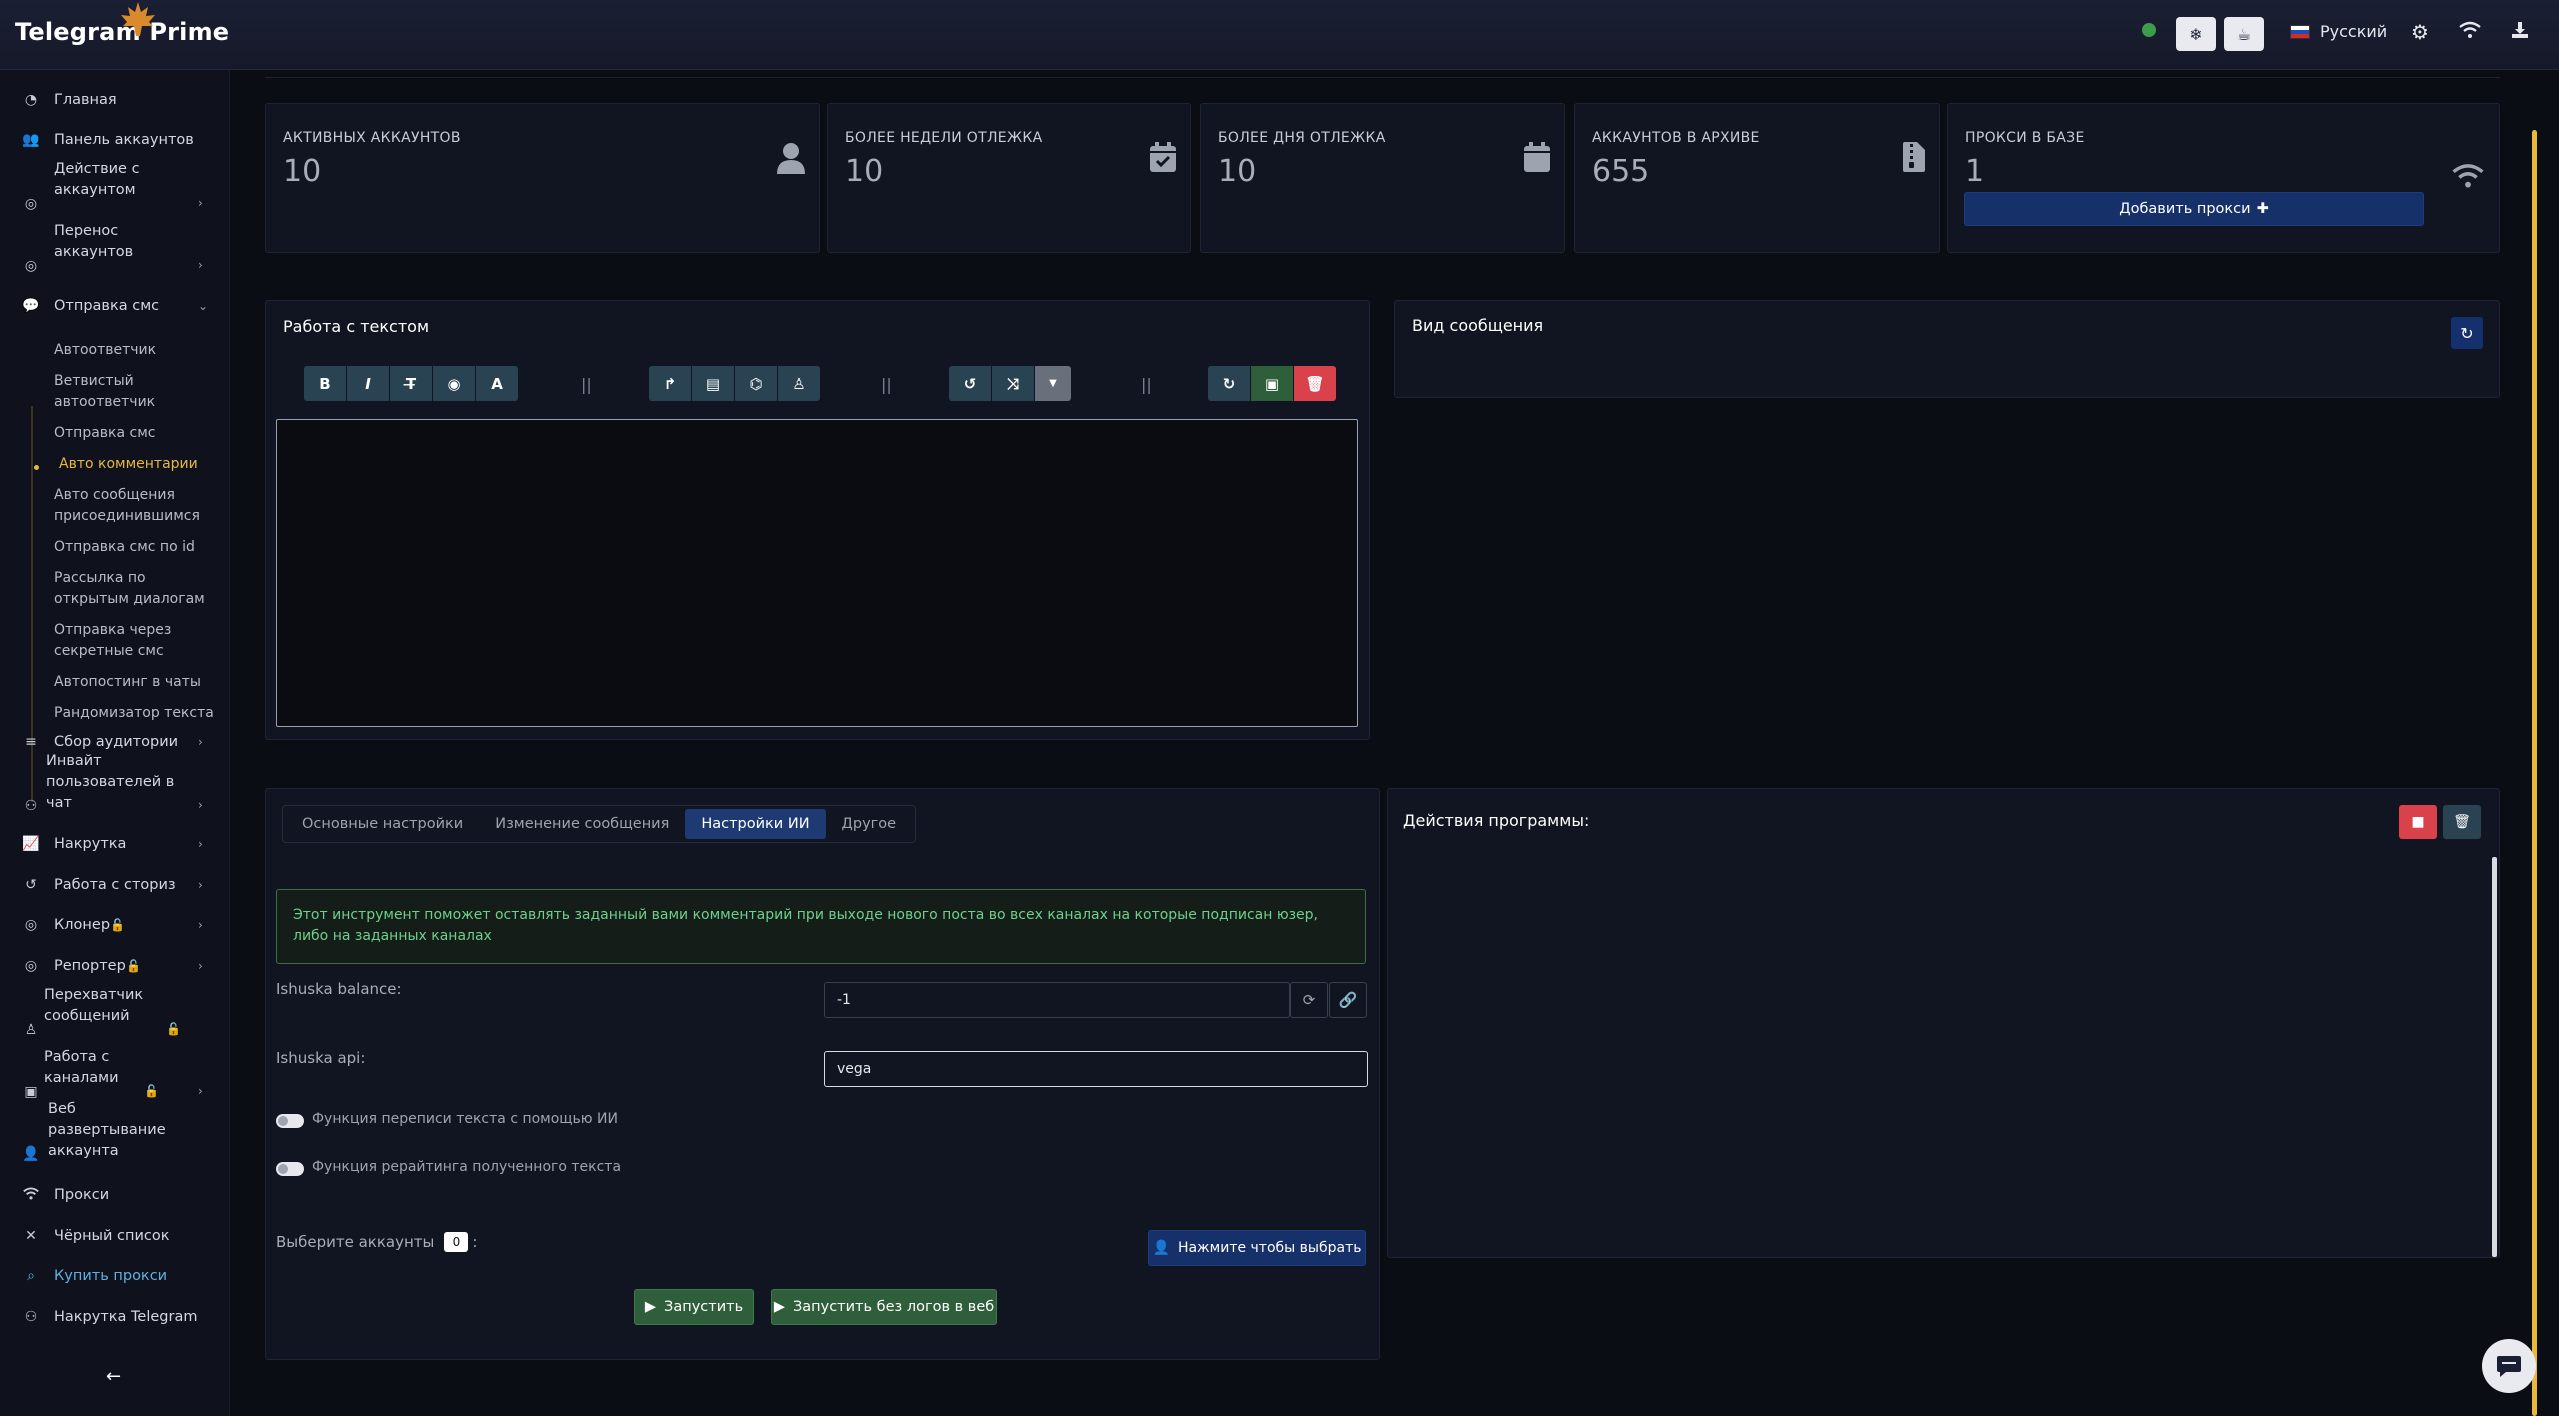 The width and height of the screenshot is (2559, 1416). I want to click on user-icon, so click(791, 162).